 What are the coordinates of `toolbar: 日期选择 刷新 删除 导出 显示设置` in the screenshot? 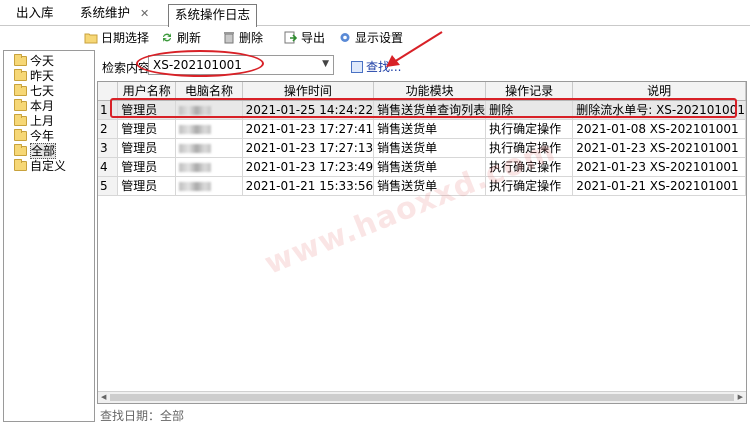 It's located at (375, 38).